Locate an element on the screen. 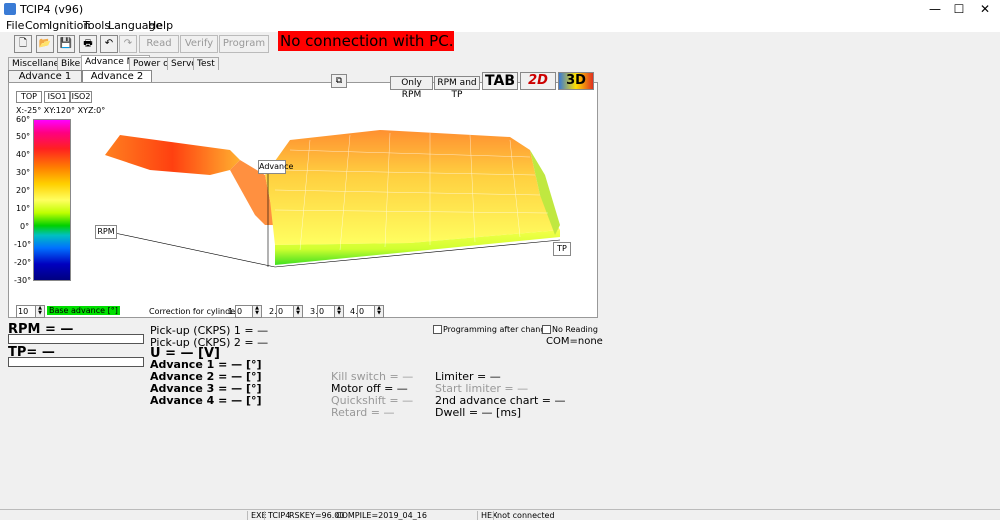 The width and height of the screenshot is (1000, 520). rpm-bar is located at coordinates (76, 339).